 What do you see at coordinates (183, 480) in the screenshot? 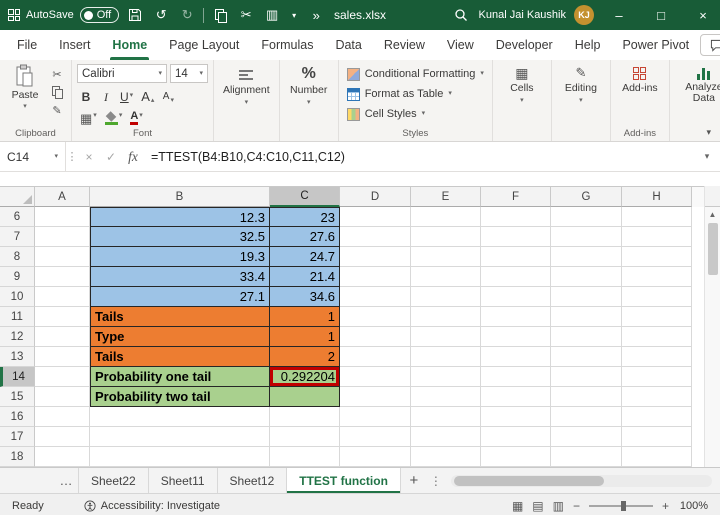
I see `sheet-tab-sheet11: Sheet11` at bounding box center [183, 480].